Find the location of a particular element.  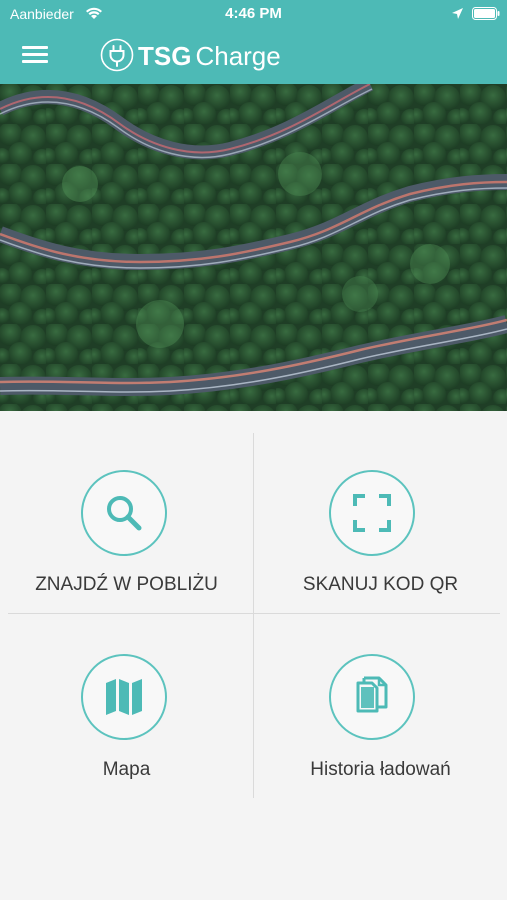

hamburger-menu-button is located at coordinates (35, 54).